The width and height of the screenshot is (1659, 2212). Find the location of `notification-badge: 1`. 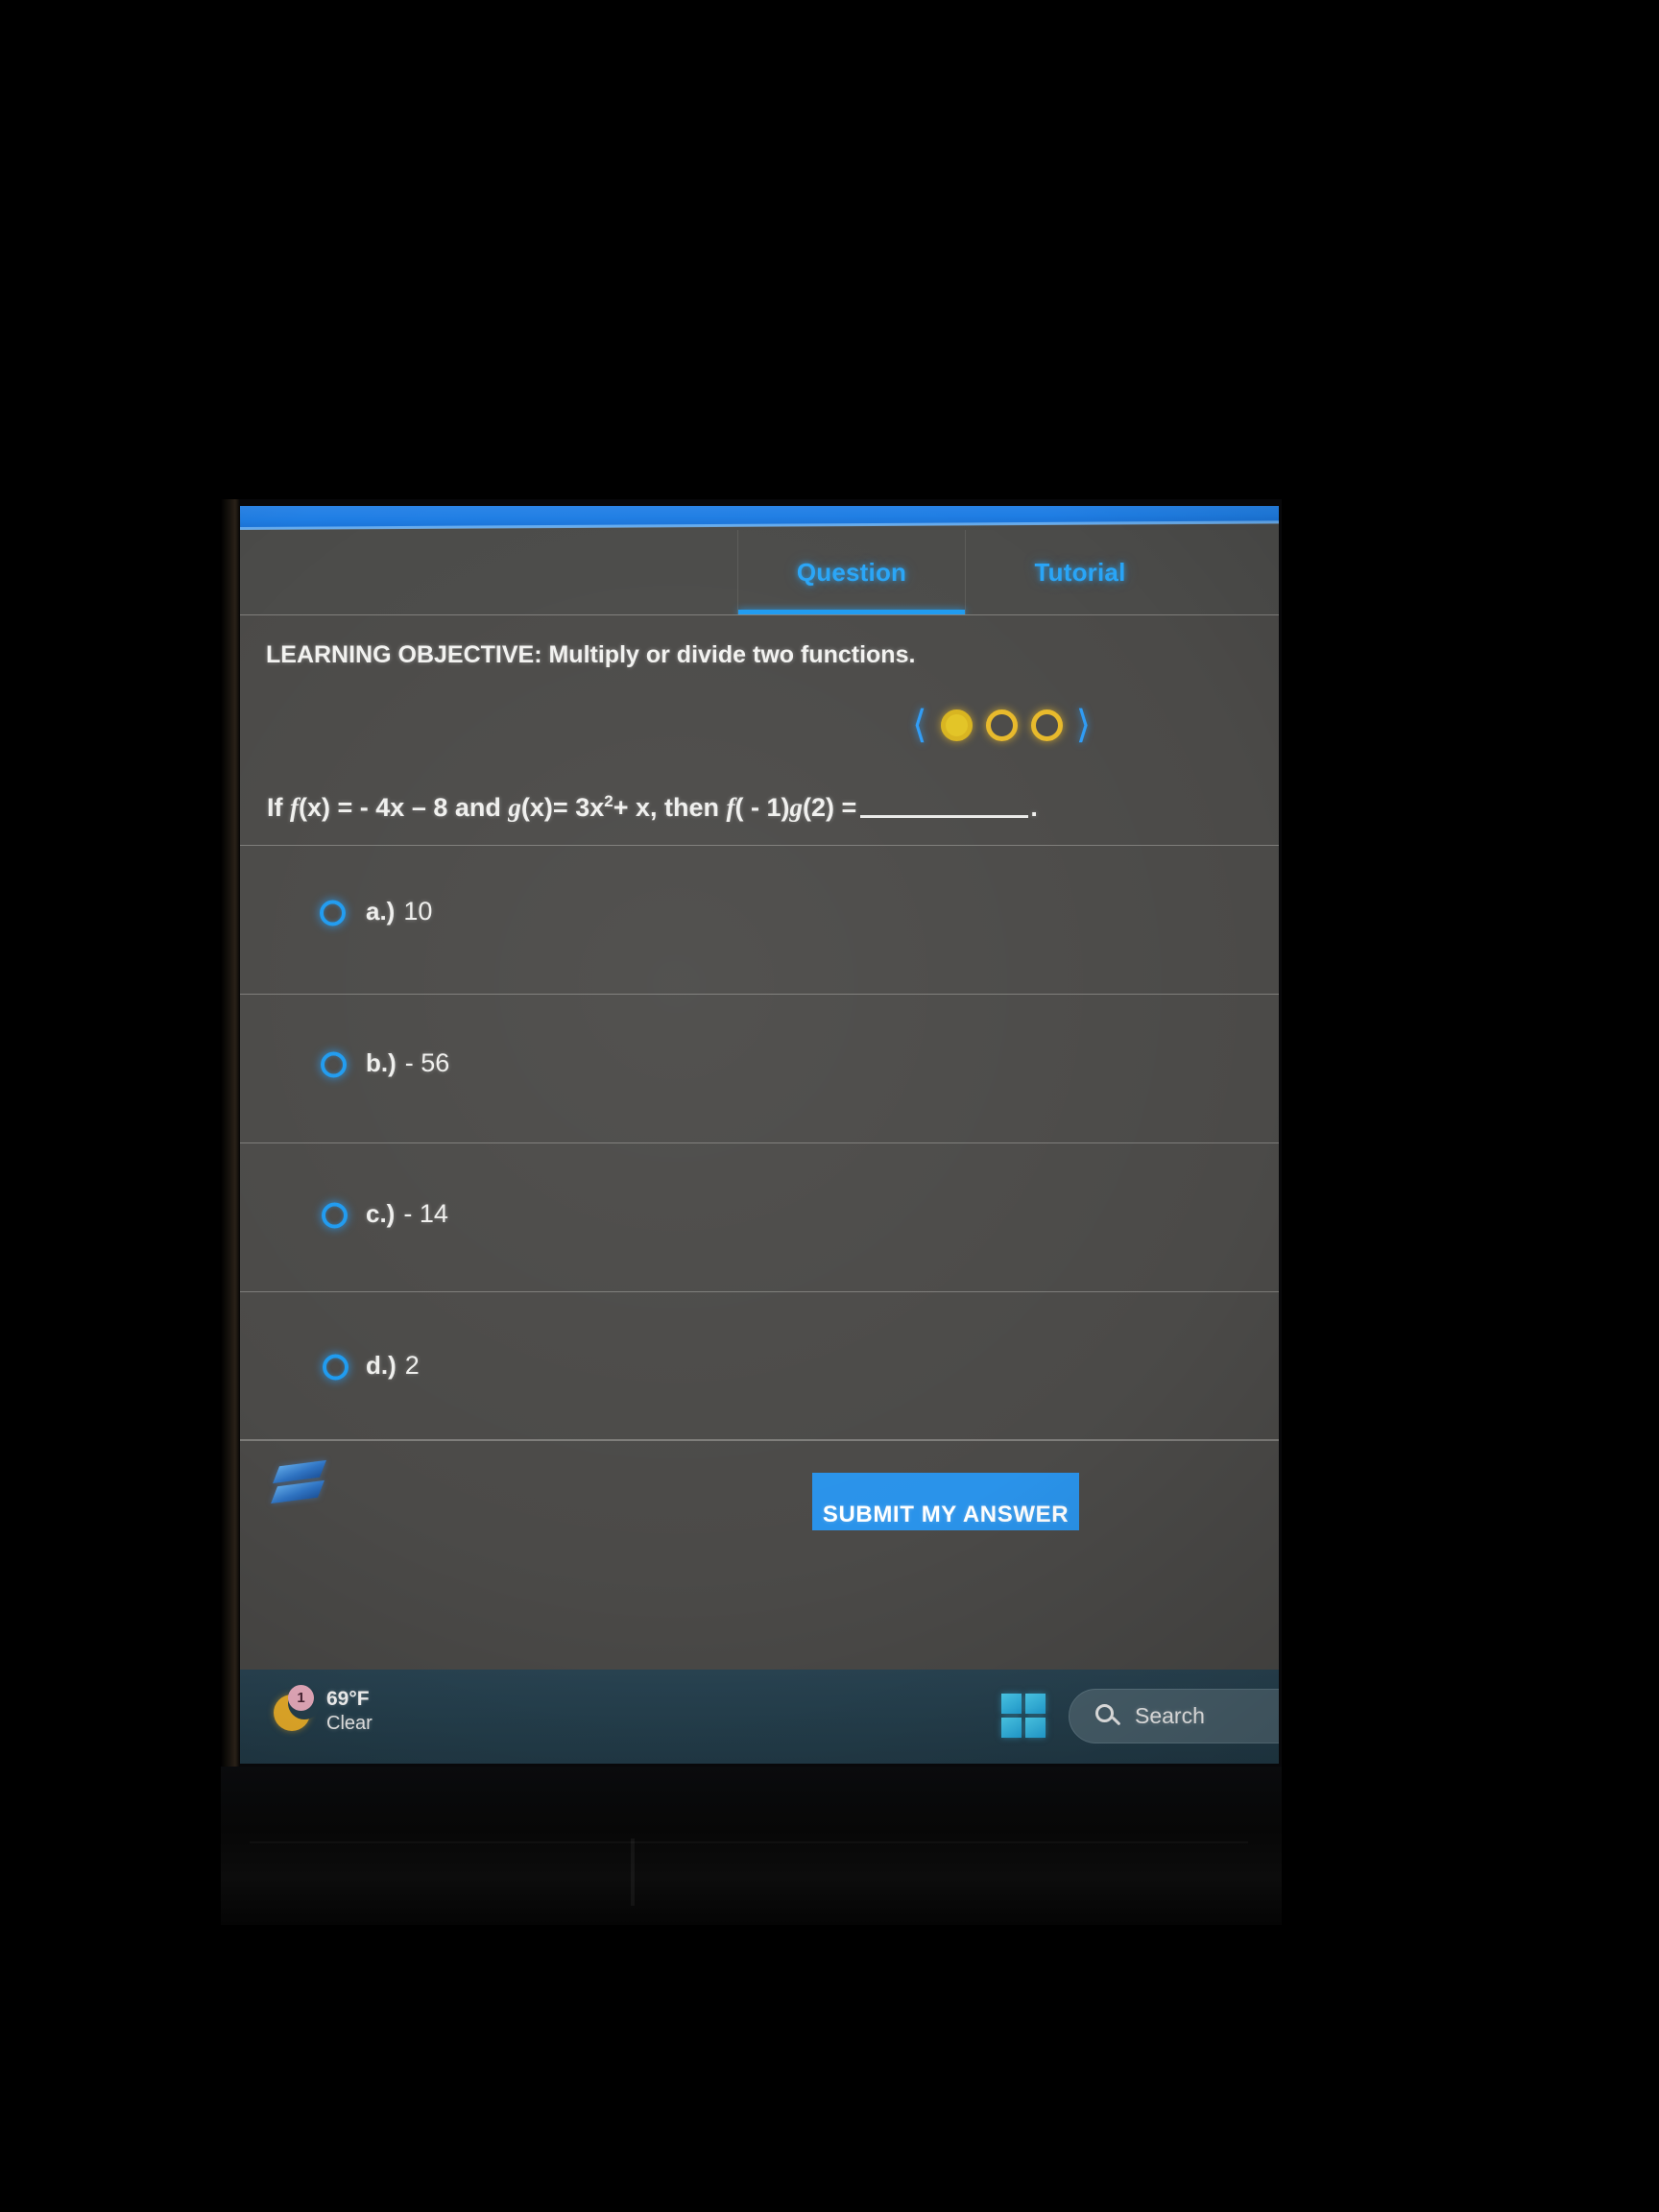

notification-badge: 1 is located at coordinates (301, 1698).